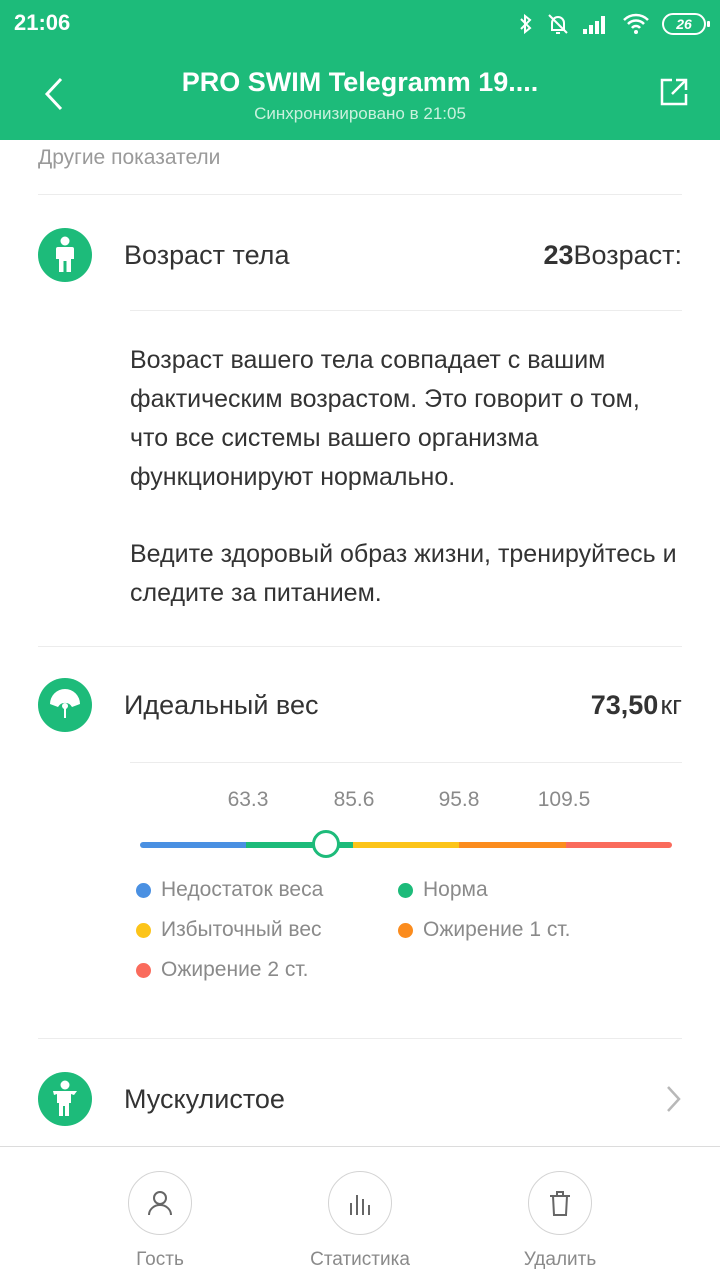 Image resolution: width=720 pixels, height=1280 pixels. Describe the element at coordinates (560, 1259) in the screenshot. I see `delete-label: Удалить` at that location.